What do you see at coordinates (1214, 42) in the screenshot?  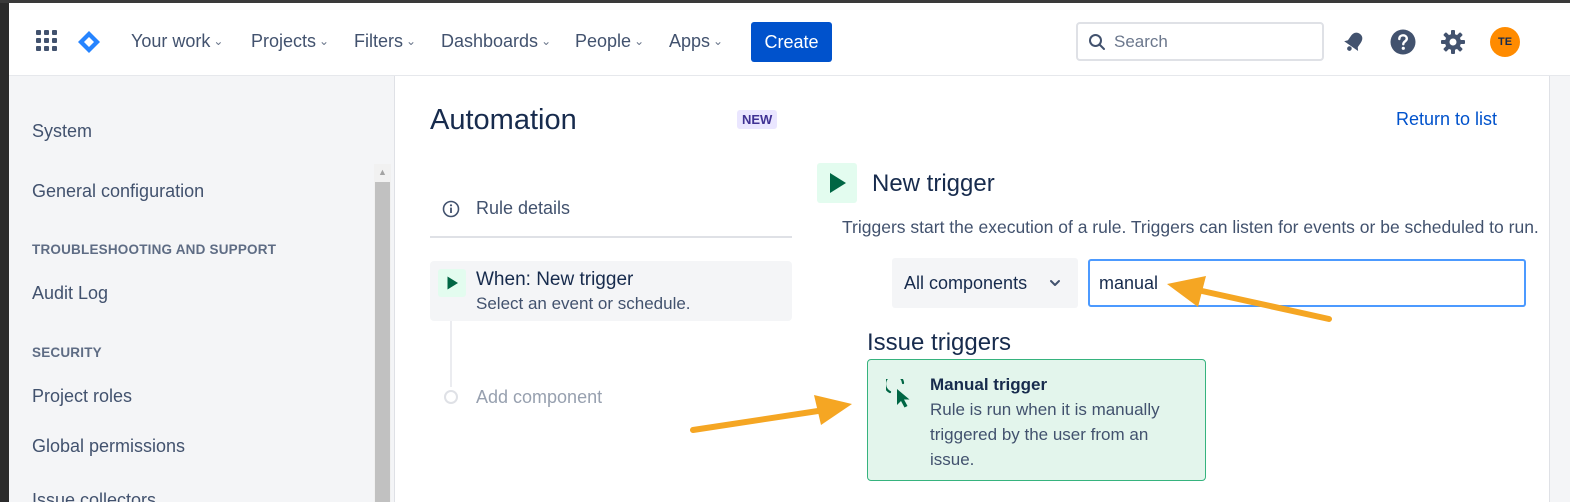 I see `search-input` at bounding box center [1214, 42].